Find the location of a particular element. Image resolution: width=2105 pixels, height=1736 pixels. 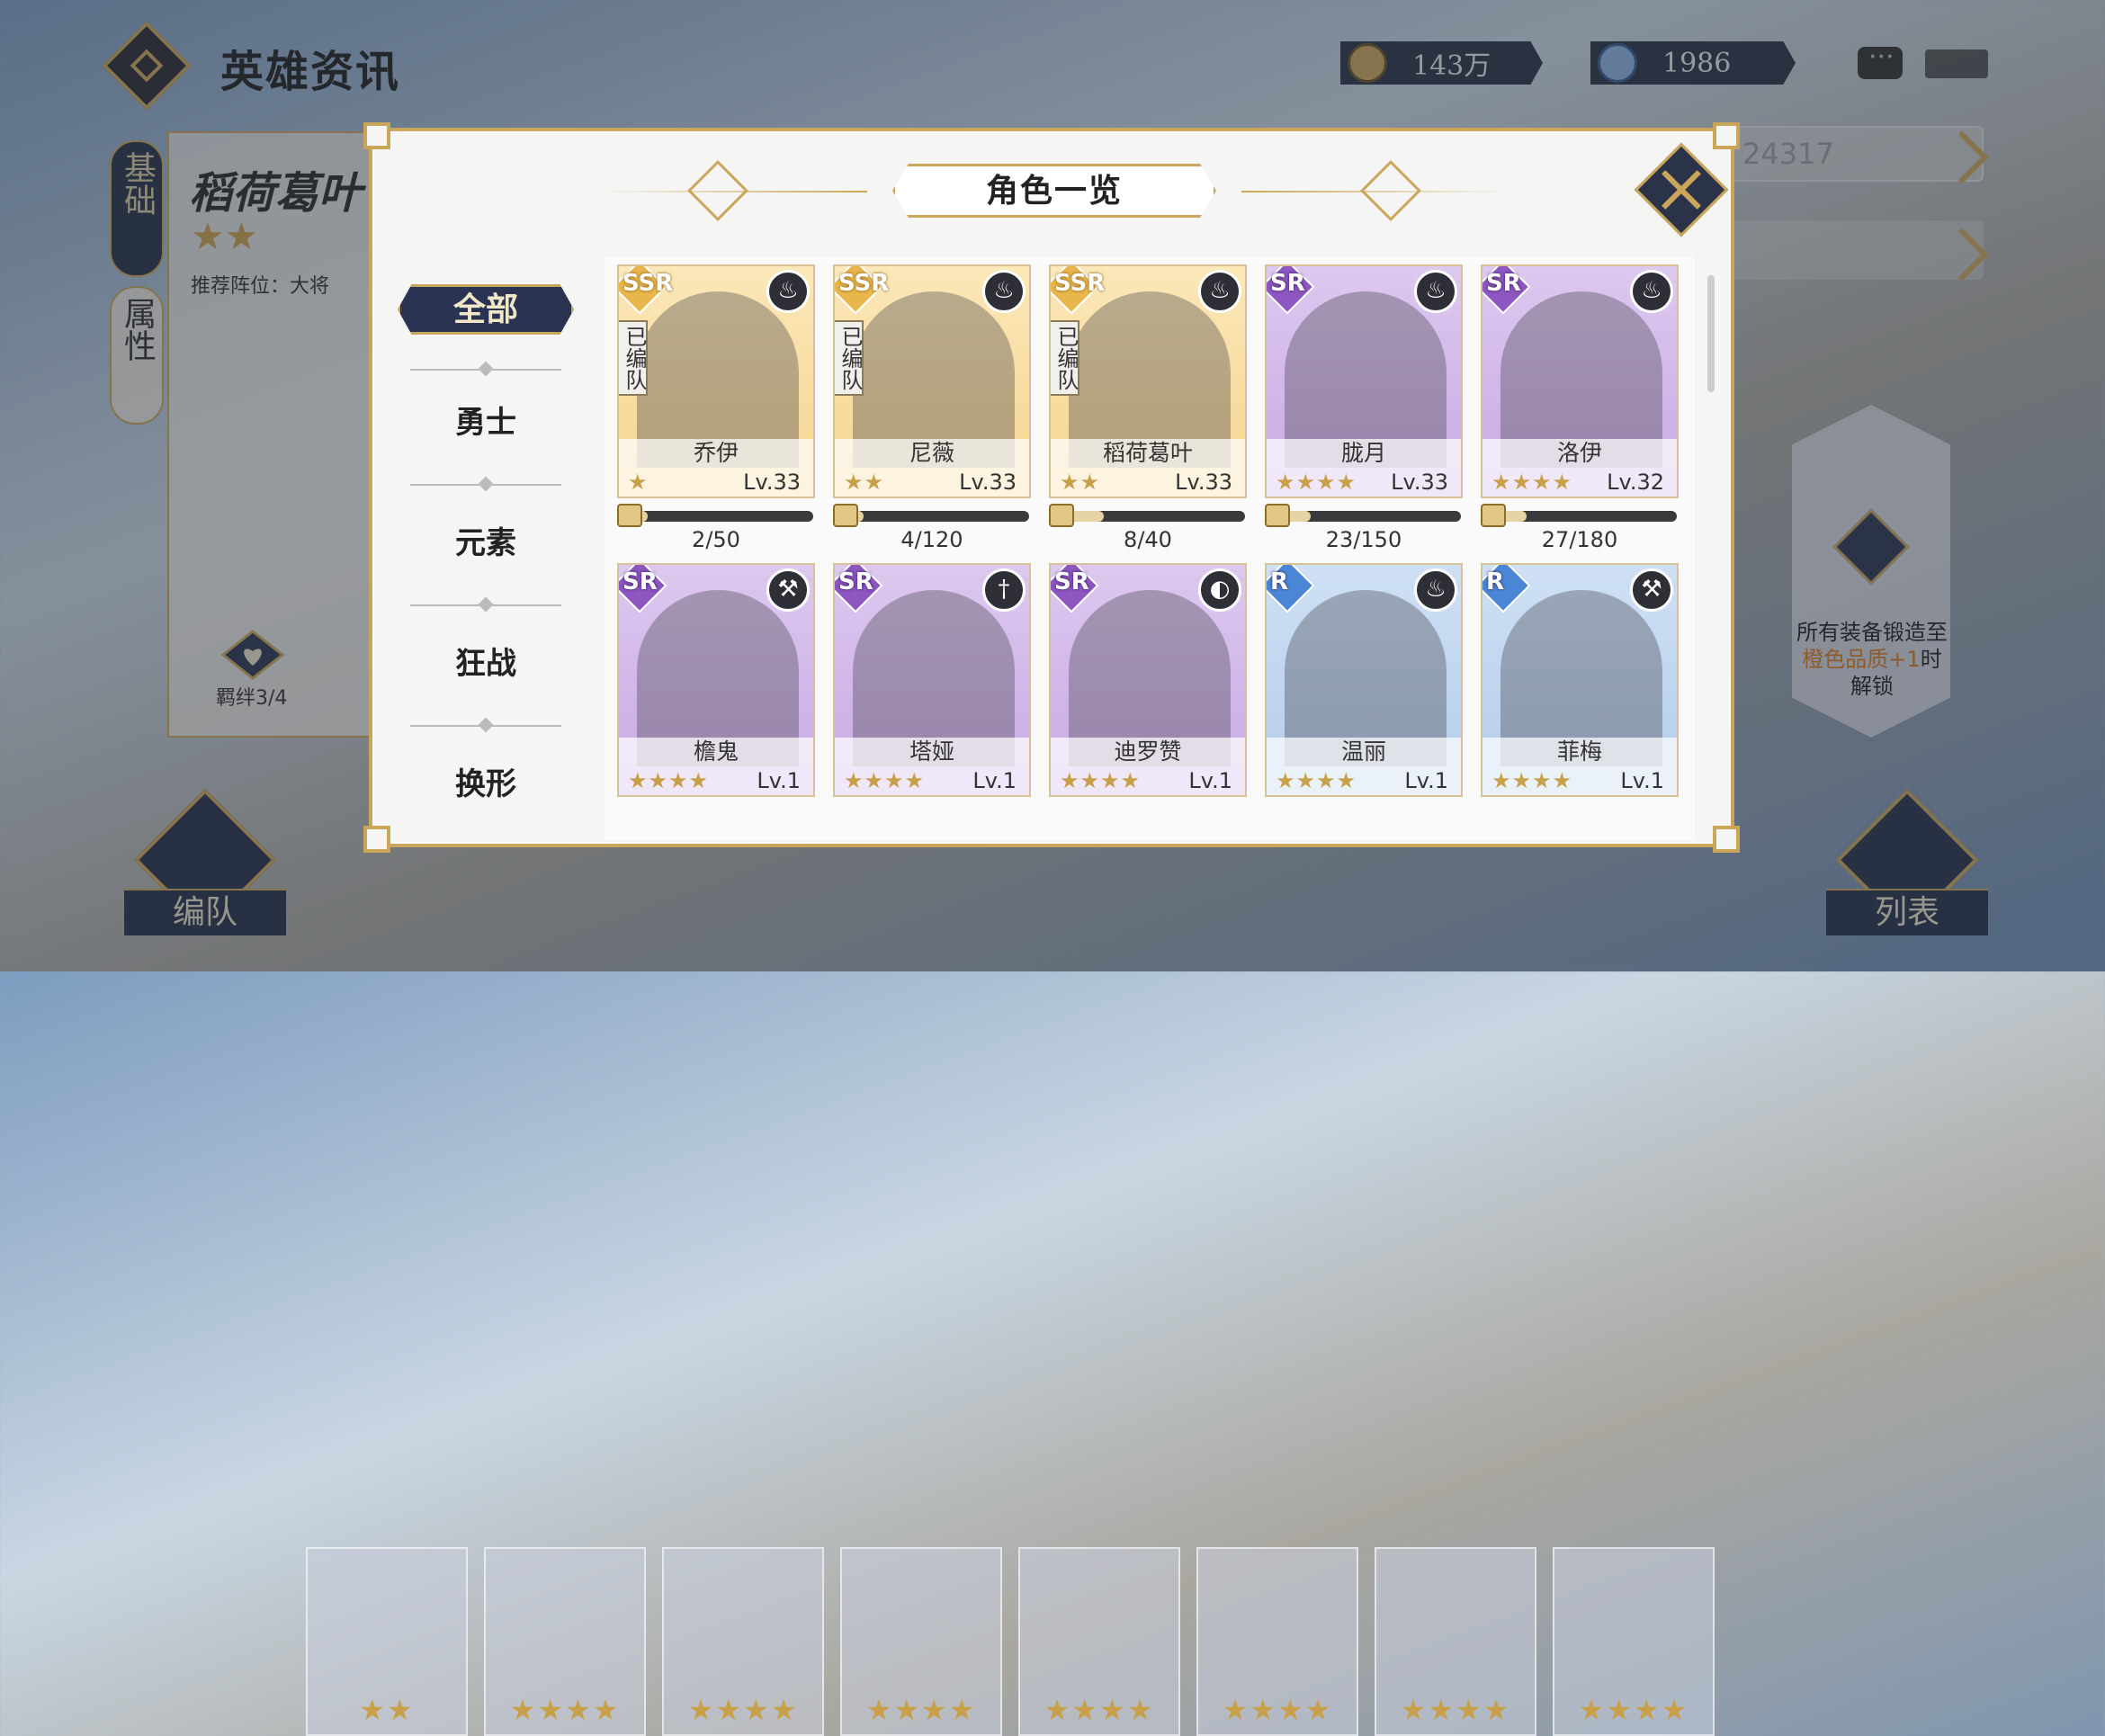

character-card: SR † 塔娅 ★★★★ Lv.1 is located at coordinates (932, 680).